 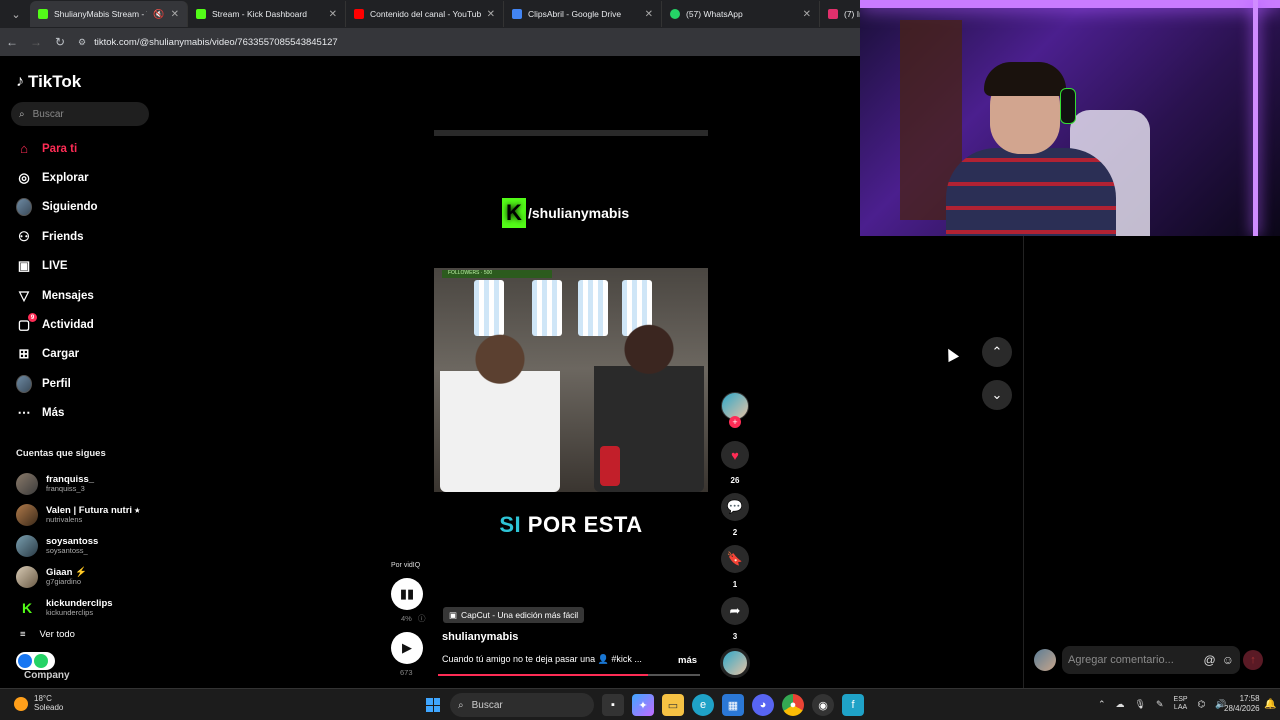 What do you see at coordinates (86, 177) in the screenshot?
I see `nav-item-explorar: ◎ Explorar` at bounding box center [86, 177].